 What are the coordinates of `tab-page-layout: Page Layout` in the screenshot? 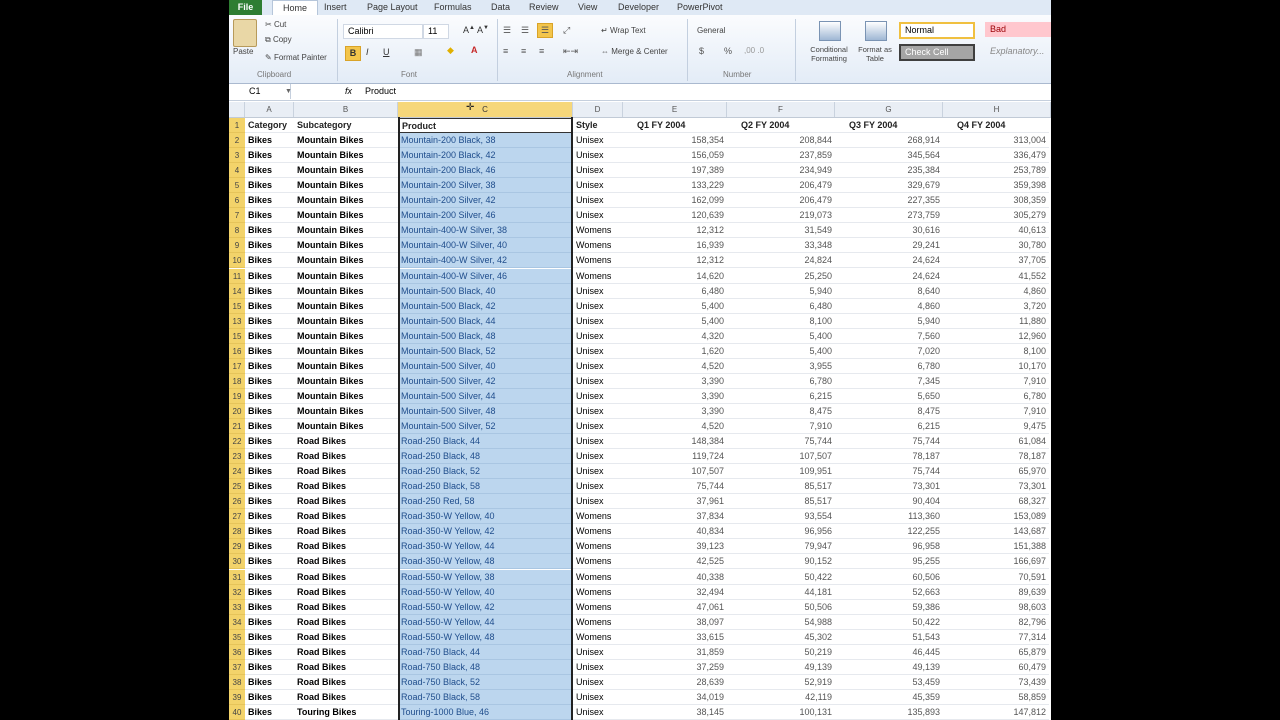 It's located at (392, 7).